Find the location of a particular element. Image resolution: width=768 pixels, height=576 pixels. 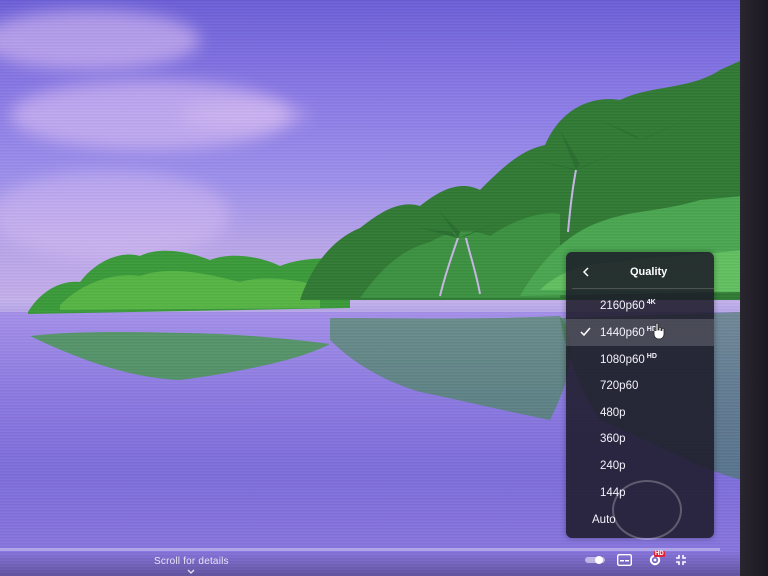

settings-gear-icon: HD is located at coordinates (655, 559).